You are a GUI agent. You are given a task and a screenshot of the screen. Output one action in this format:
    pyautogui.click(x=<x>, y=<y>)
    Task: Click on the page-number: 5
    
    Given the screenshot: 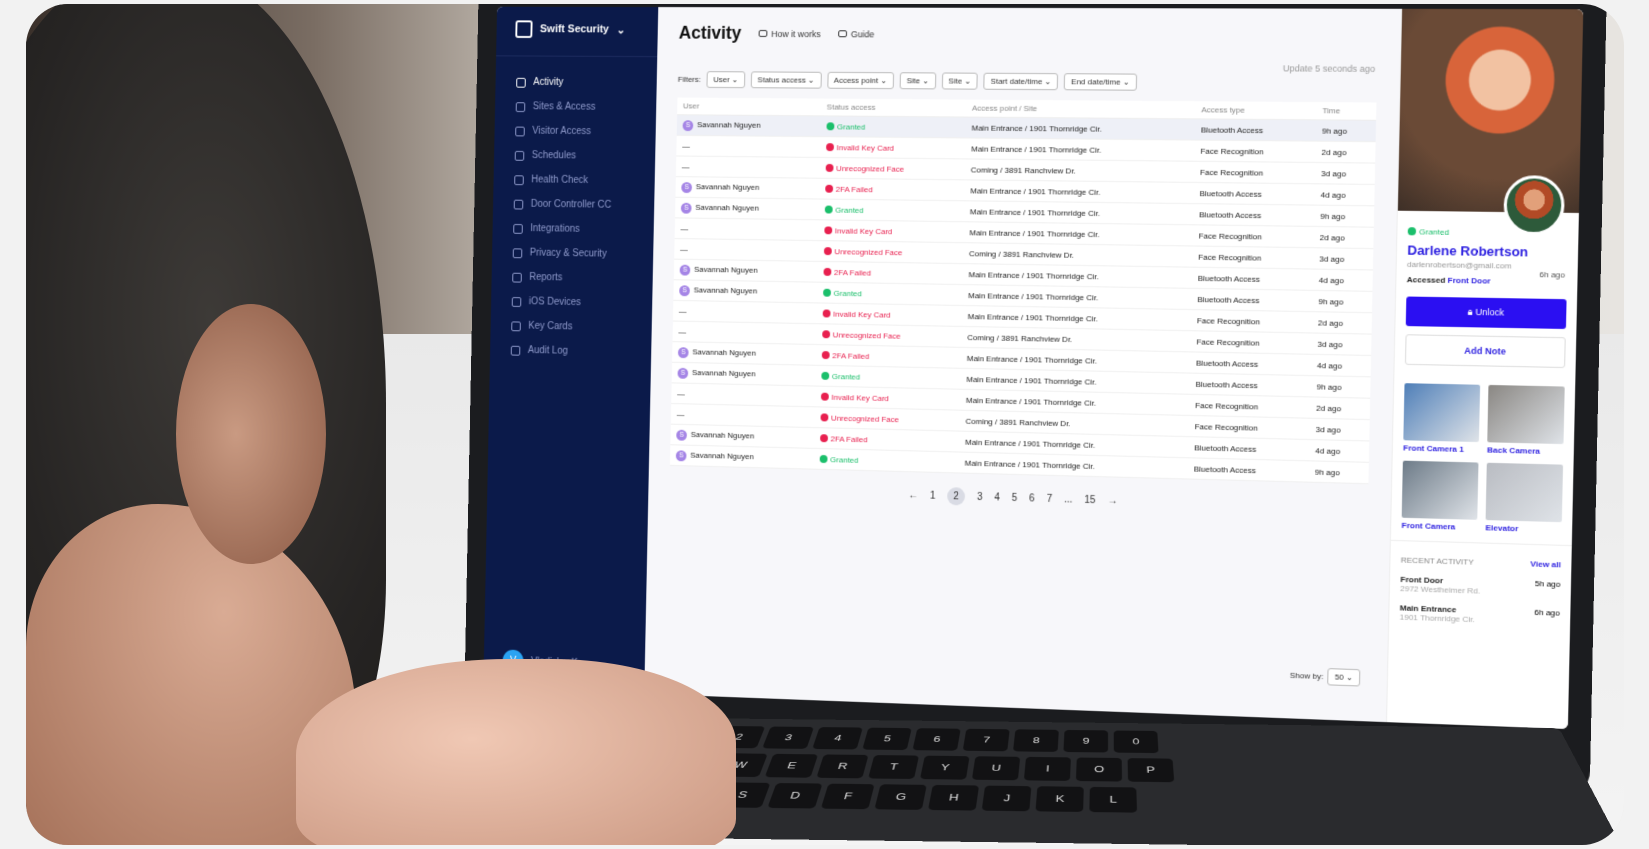 What is the action you would take?
    pyautogui.click(x=1015, y=497)
    